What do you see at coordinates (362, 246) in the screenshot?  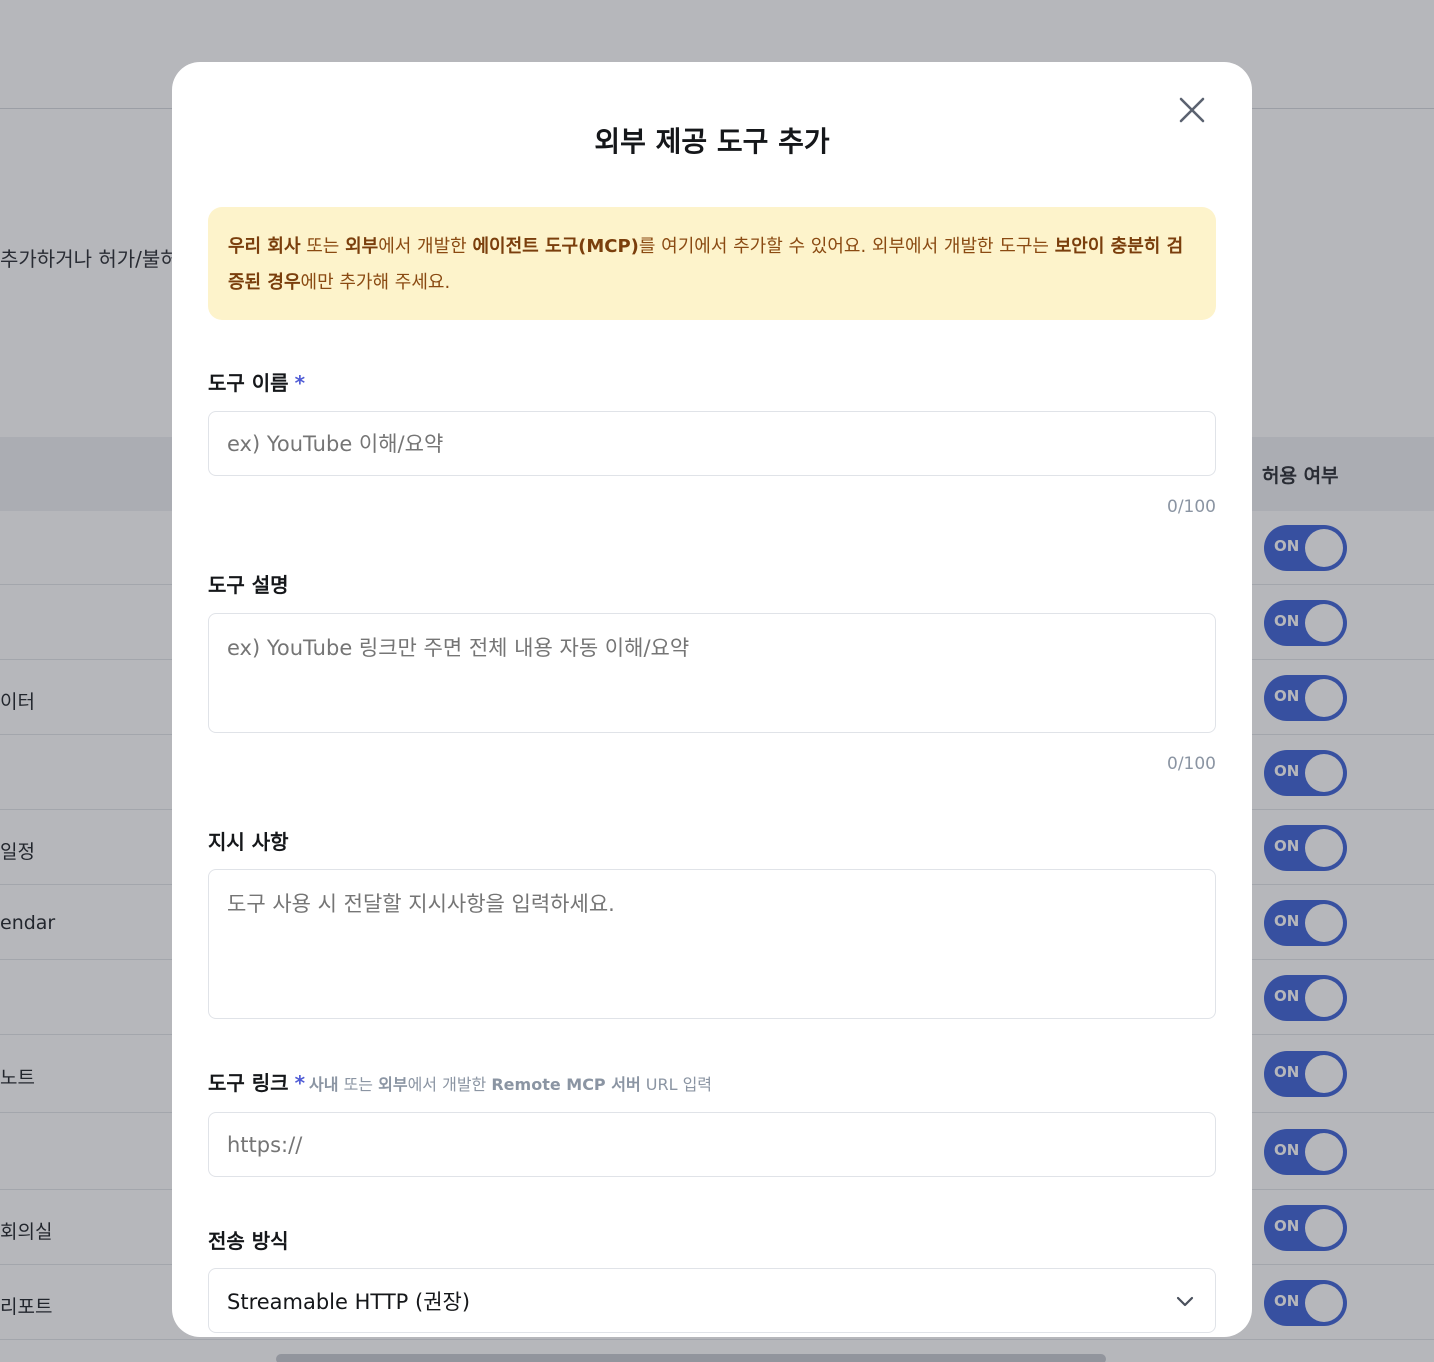 I see `notice-text: 외부` at bounding box center [362, 246].